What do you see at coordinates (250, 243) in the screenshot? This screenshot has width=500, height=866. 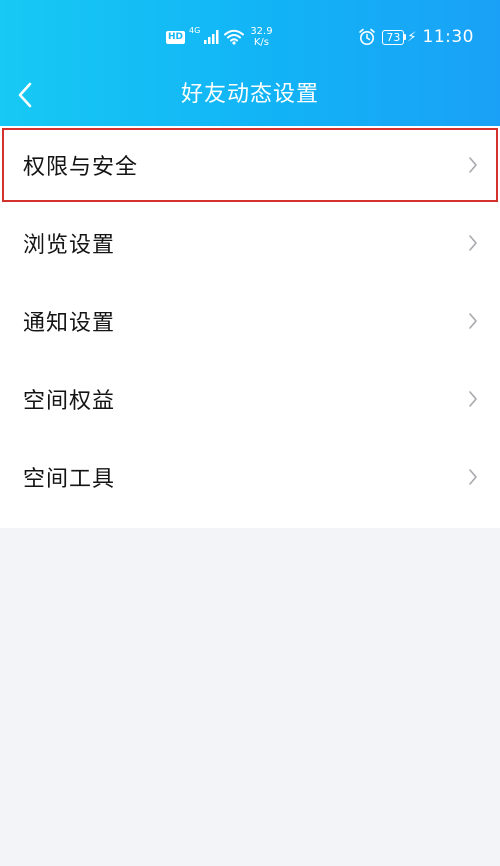 I see `menu-item-browse-settings: 浏览设置` at bounding box center [250, 243].